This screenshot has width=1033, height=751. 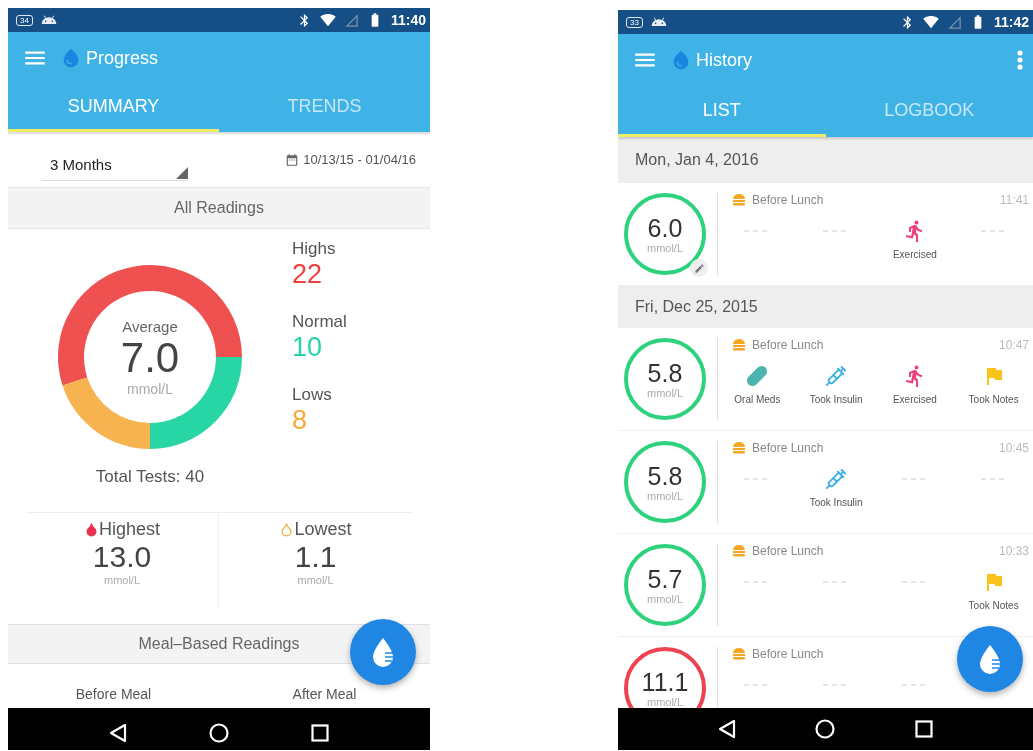 What do you see at coordinates (129, 529) in the screenshot?
I see `extreme-label: Highest` at bounding box center [129, 529].